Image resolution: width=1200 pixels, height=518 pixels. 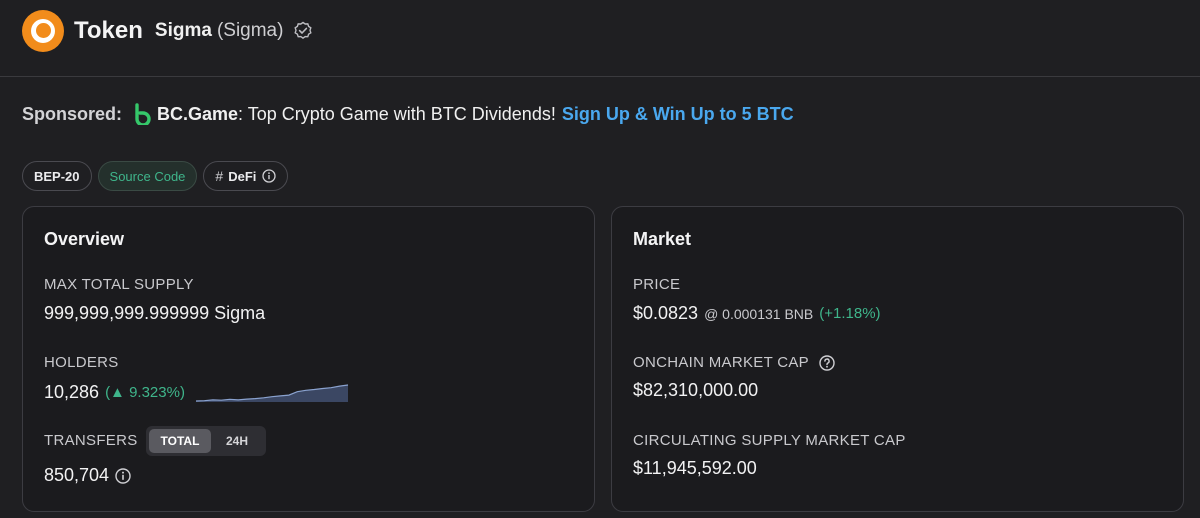 I want to click on tag-label: Source Code, so click(x=147, y=176).